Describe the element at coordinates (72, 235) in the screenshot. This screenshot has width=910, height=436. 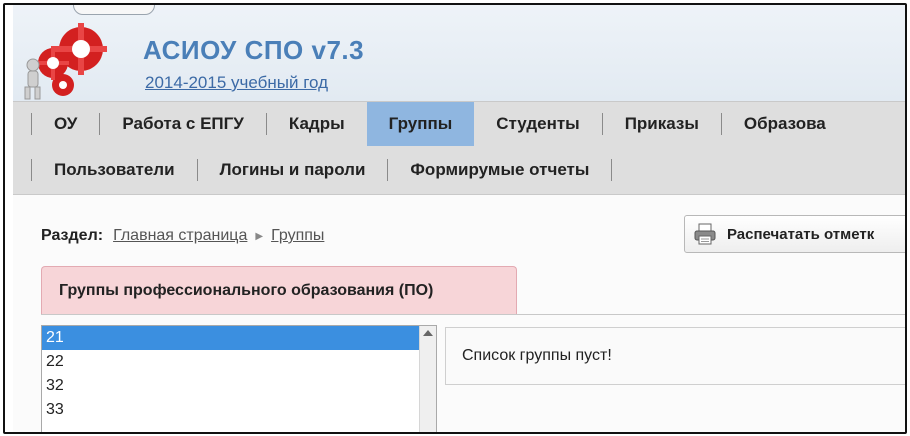
I see `breadcrumb-label: Раздел:` at that location.